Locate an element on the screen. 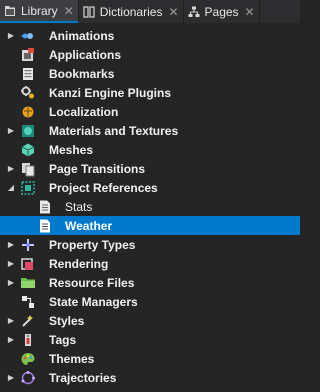 The width and height of the screenshot is (320, 392). tree-item-trajectories: ▶ Trajectories is located at coordinates (150, 377).